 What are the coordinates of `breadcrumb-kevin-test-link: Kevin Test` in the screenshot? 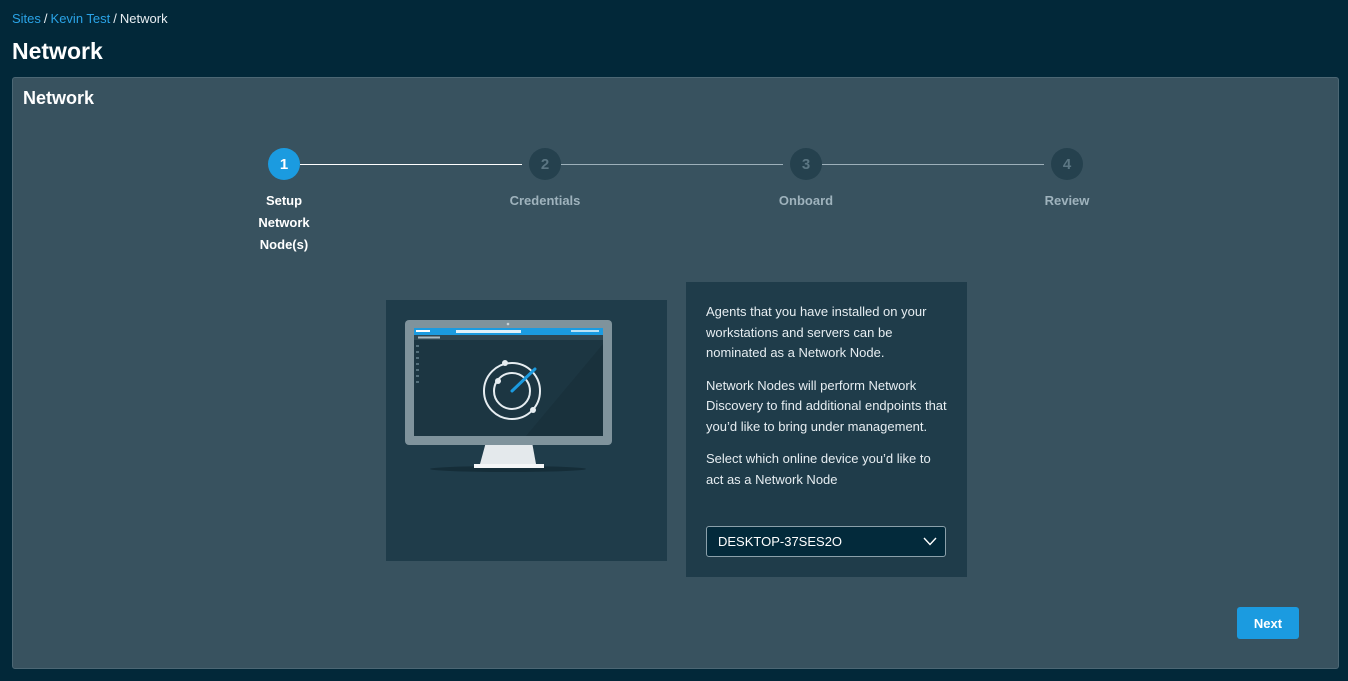 It's located at (81, 18).